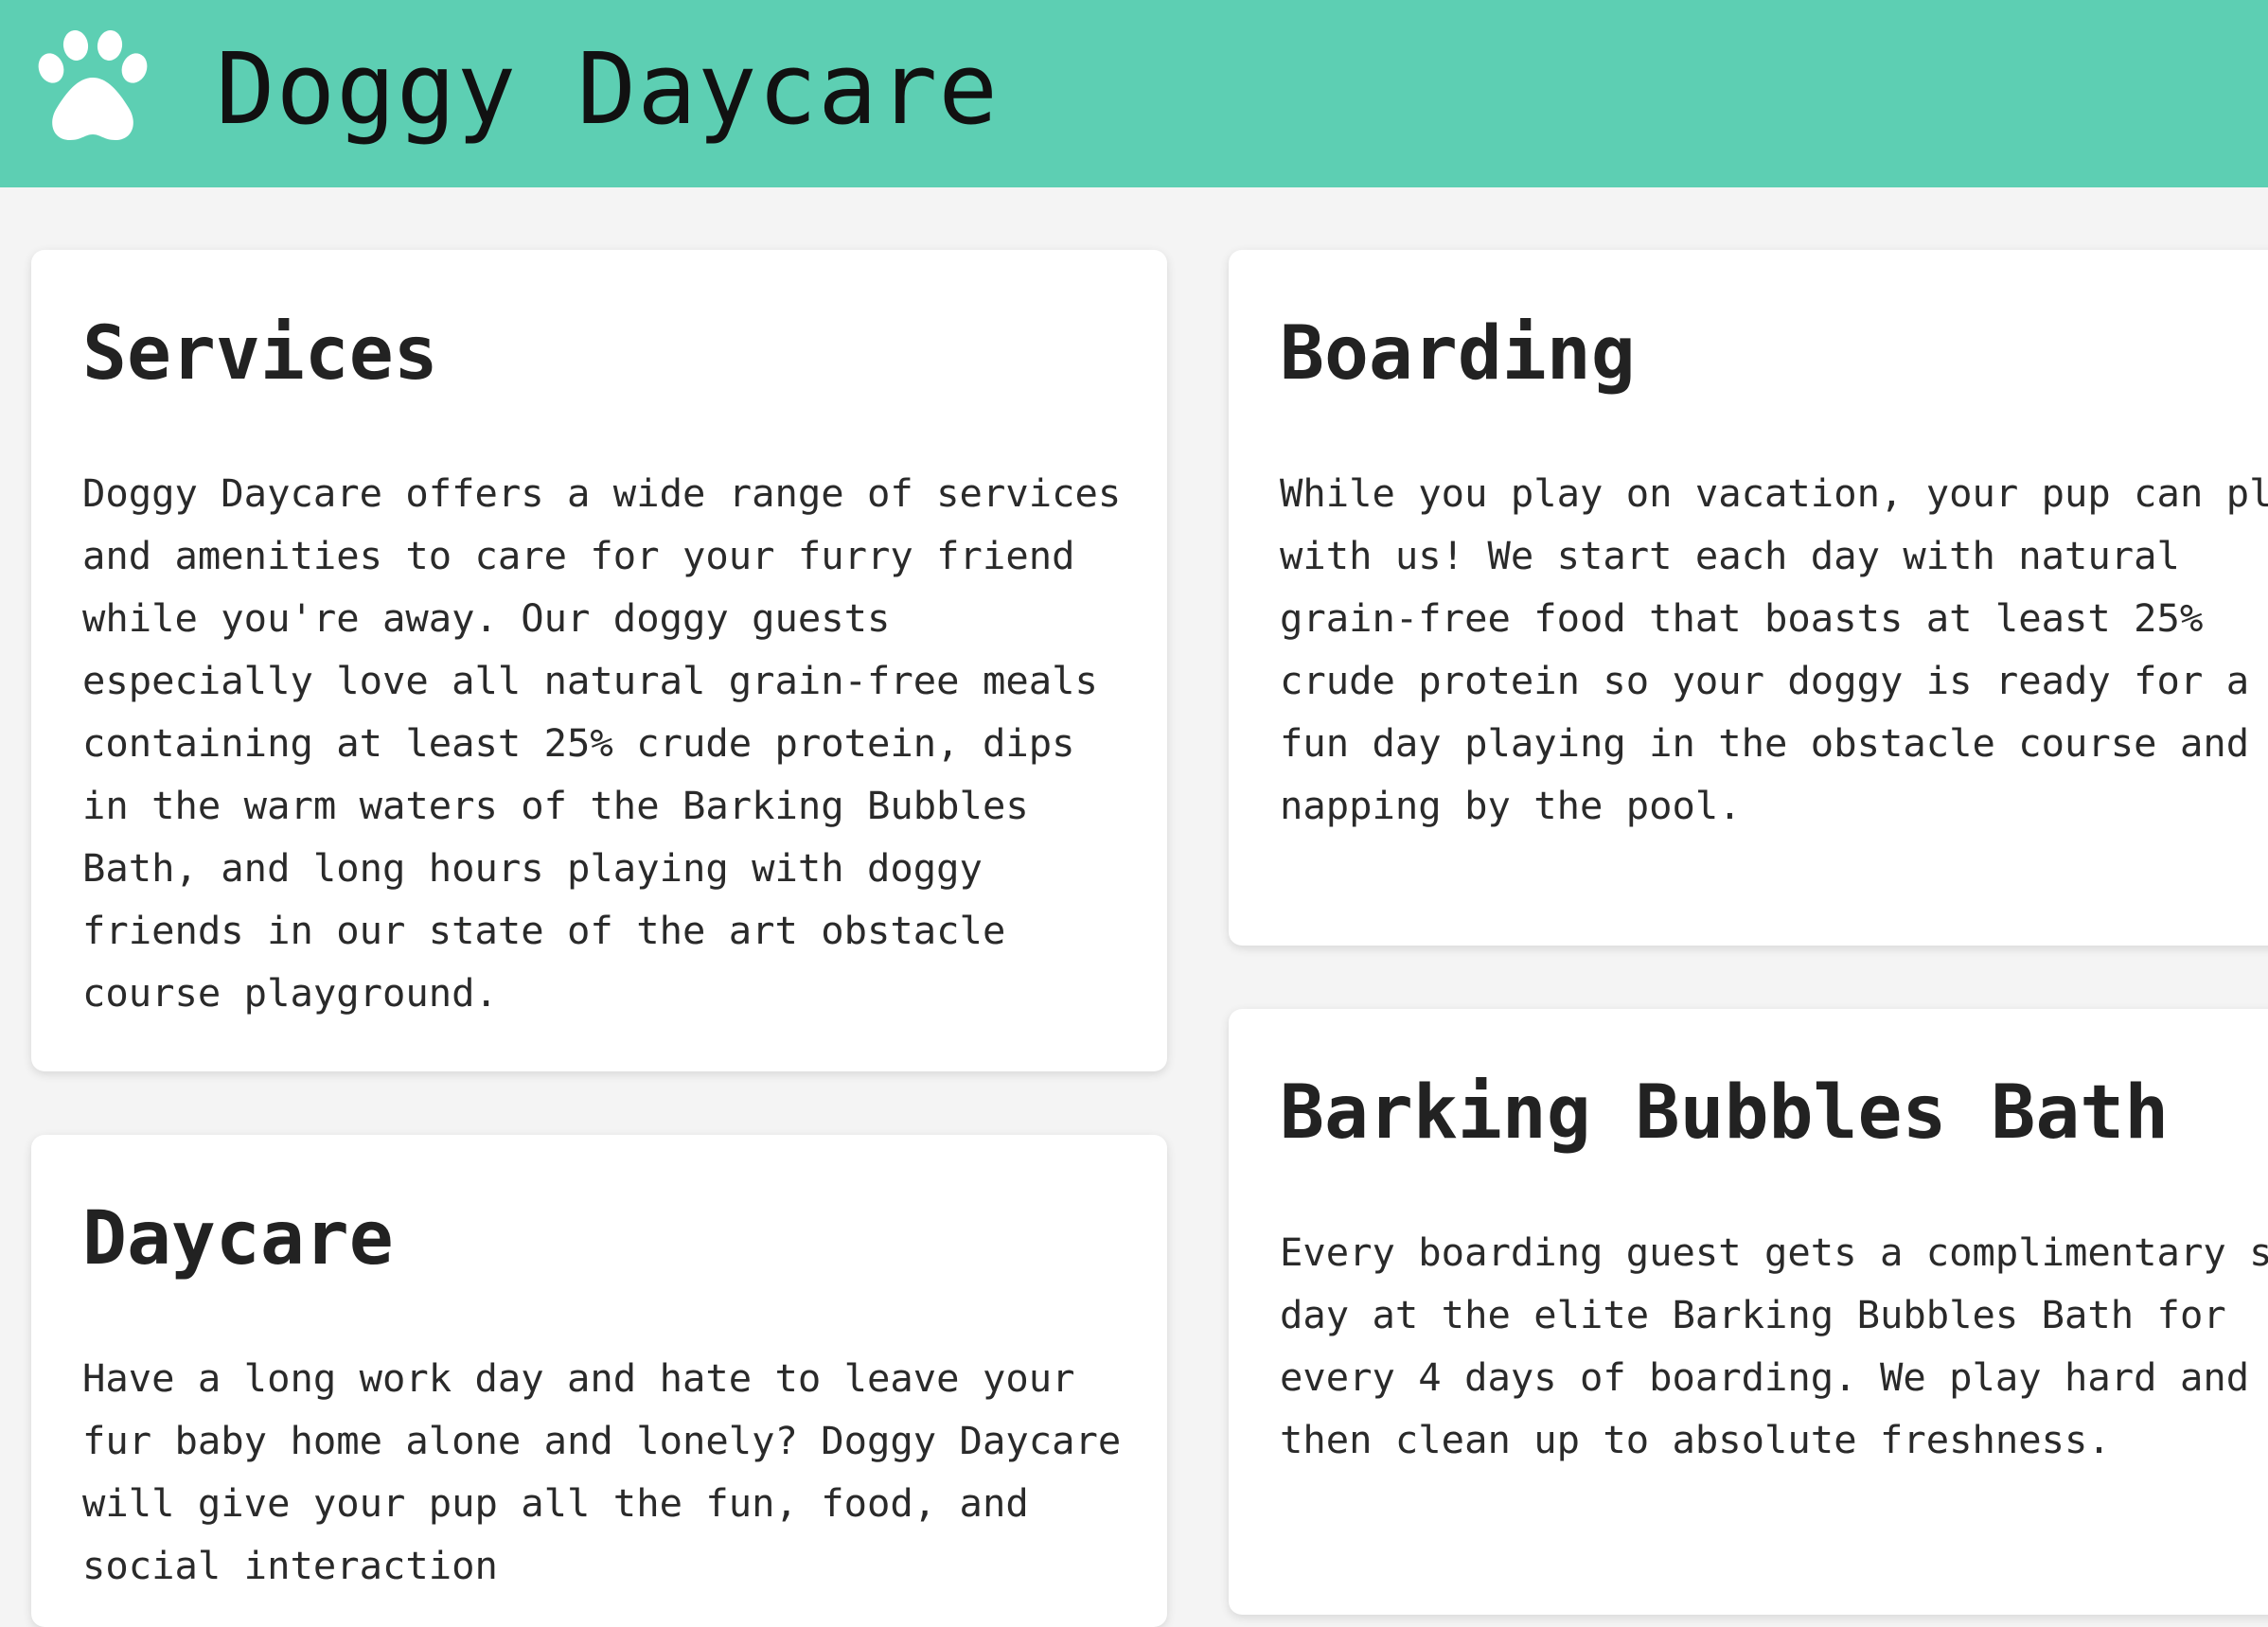  I want to click on bath-heading: Barking Bubbles Bath, so click(1725, 1113).